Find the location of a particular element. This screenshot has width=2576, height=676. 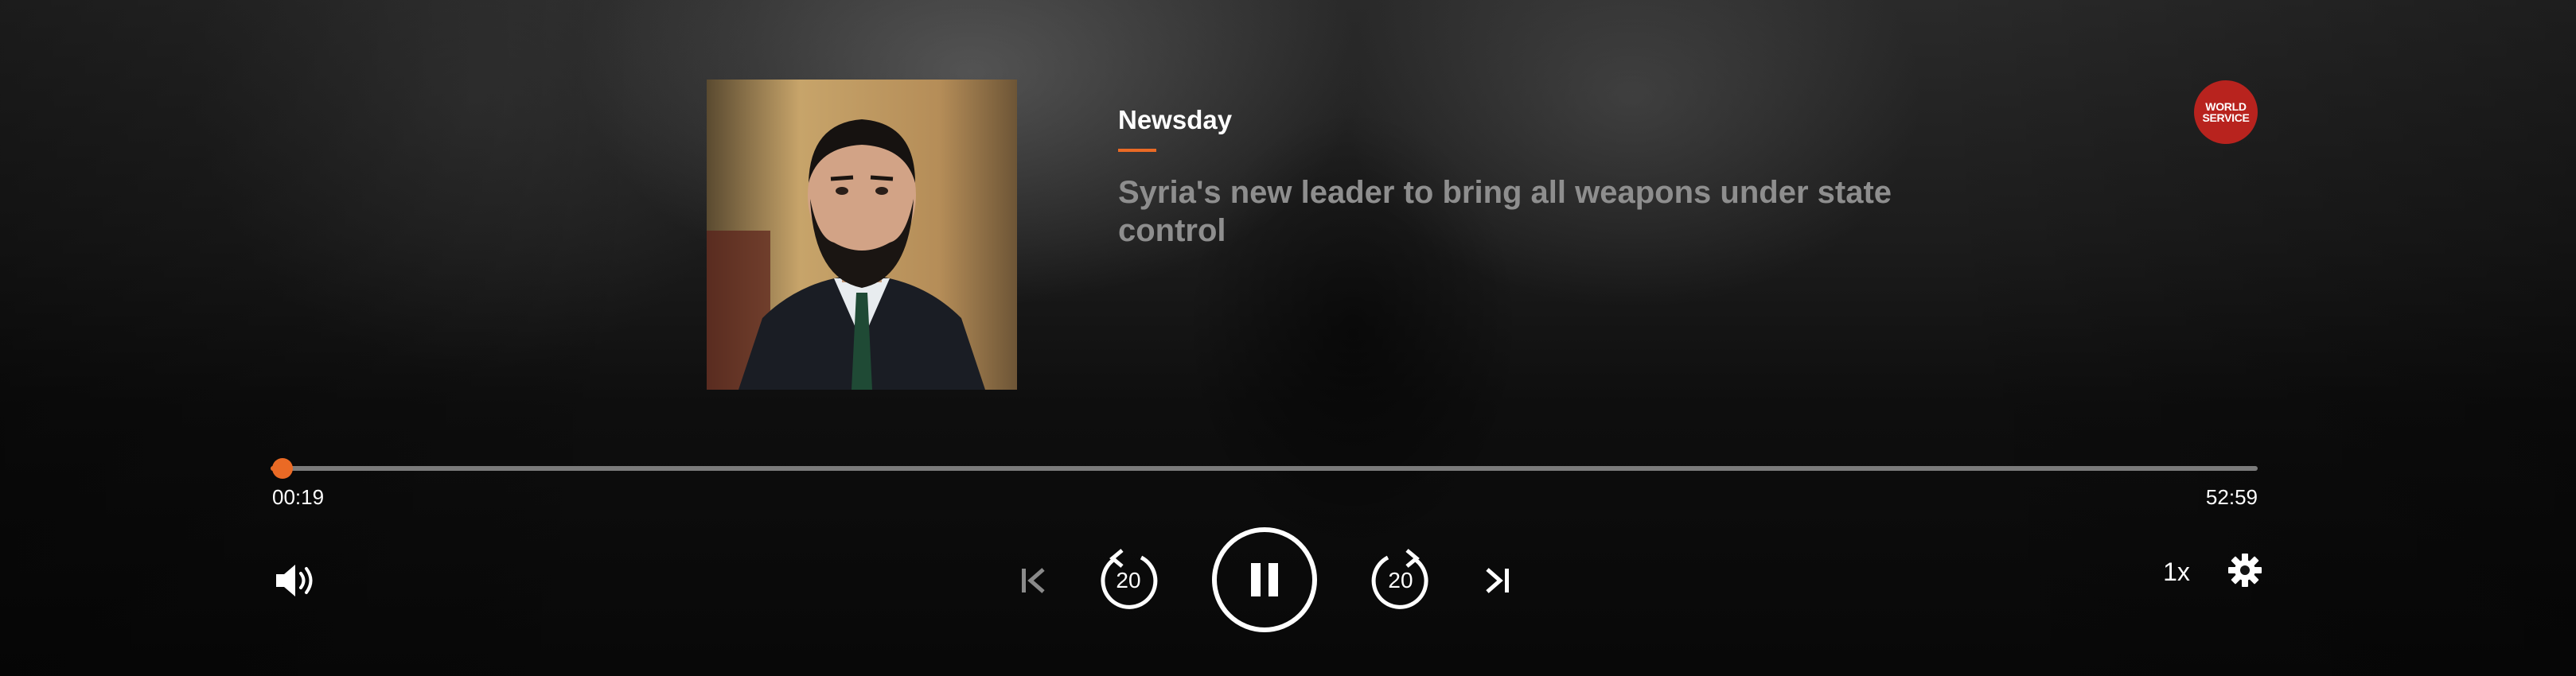

previous-track-button is located at coordinates (1033, 581).